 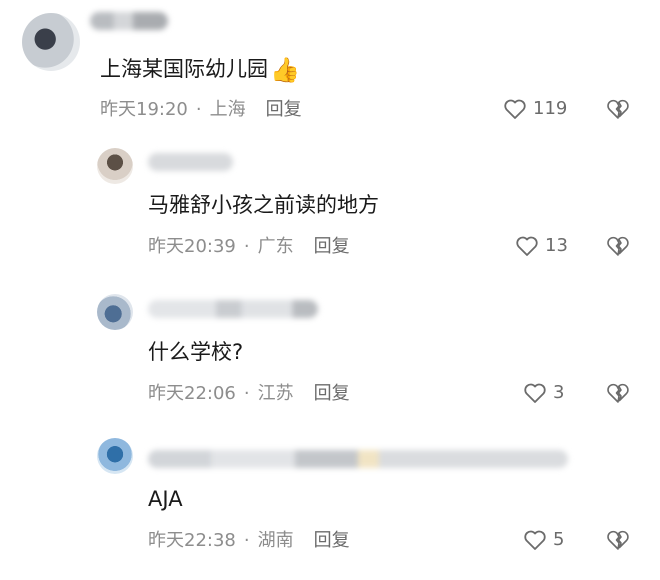 I want to click on comment-meta: 昨天19:20 · 上海 回复, so click(x=201, y=110).